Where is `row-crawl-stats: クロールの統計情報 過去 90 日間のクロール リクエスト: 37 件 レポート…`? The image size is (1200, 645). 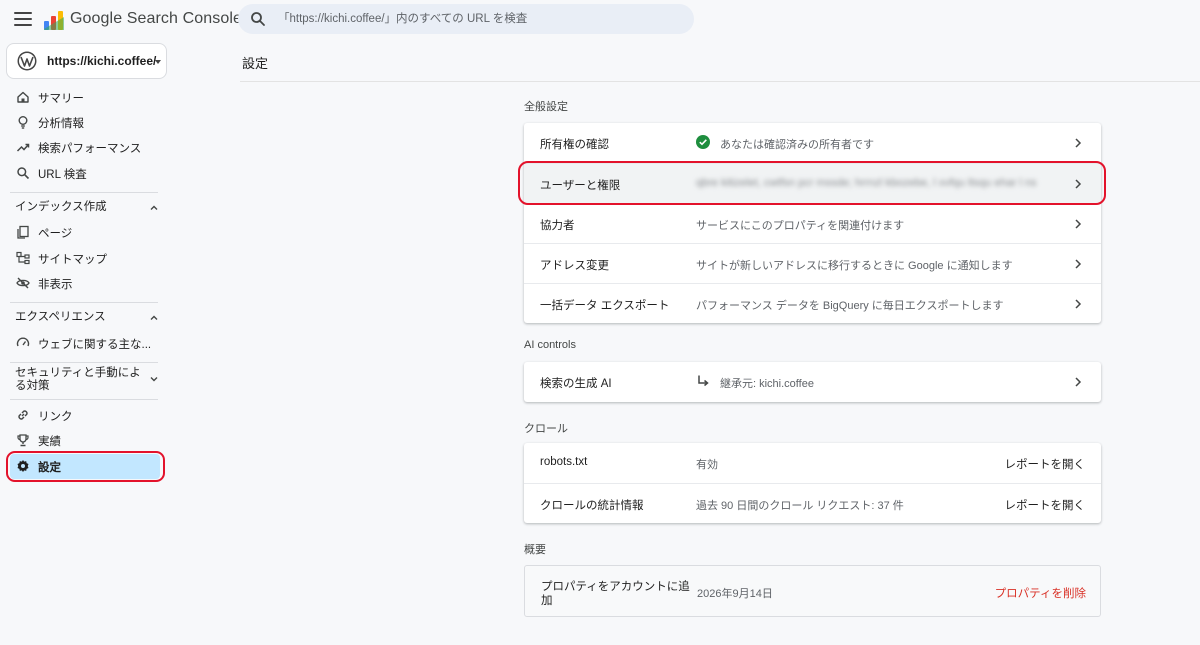
row-crawl-stats: クロールの統計情報 過去 90 日間のクロール リクエスト: 37 件 レポート… is located at coordinates (812, 503).